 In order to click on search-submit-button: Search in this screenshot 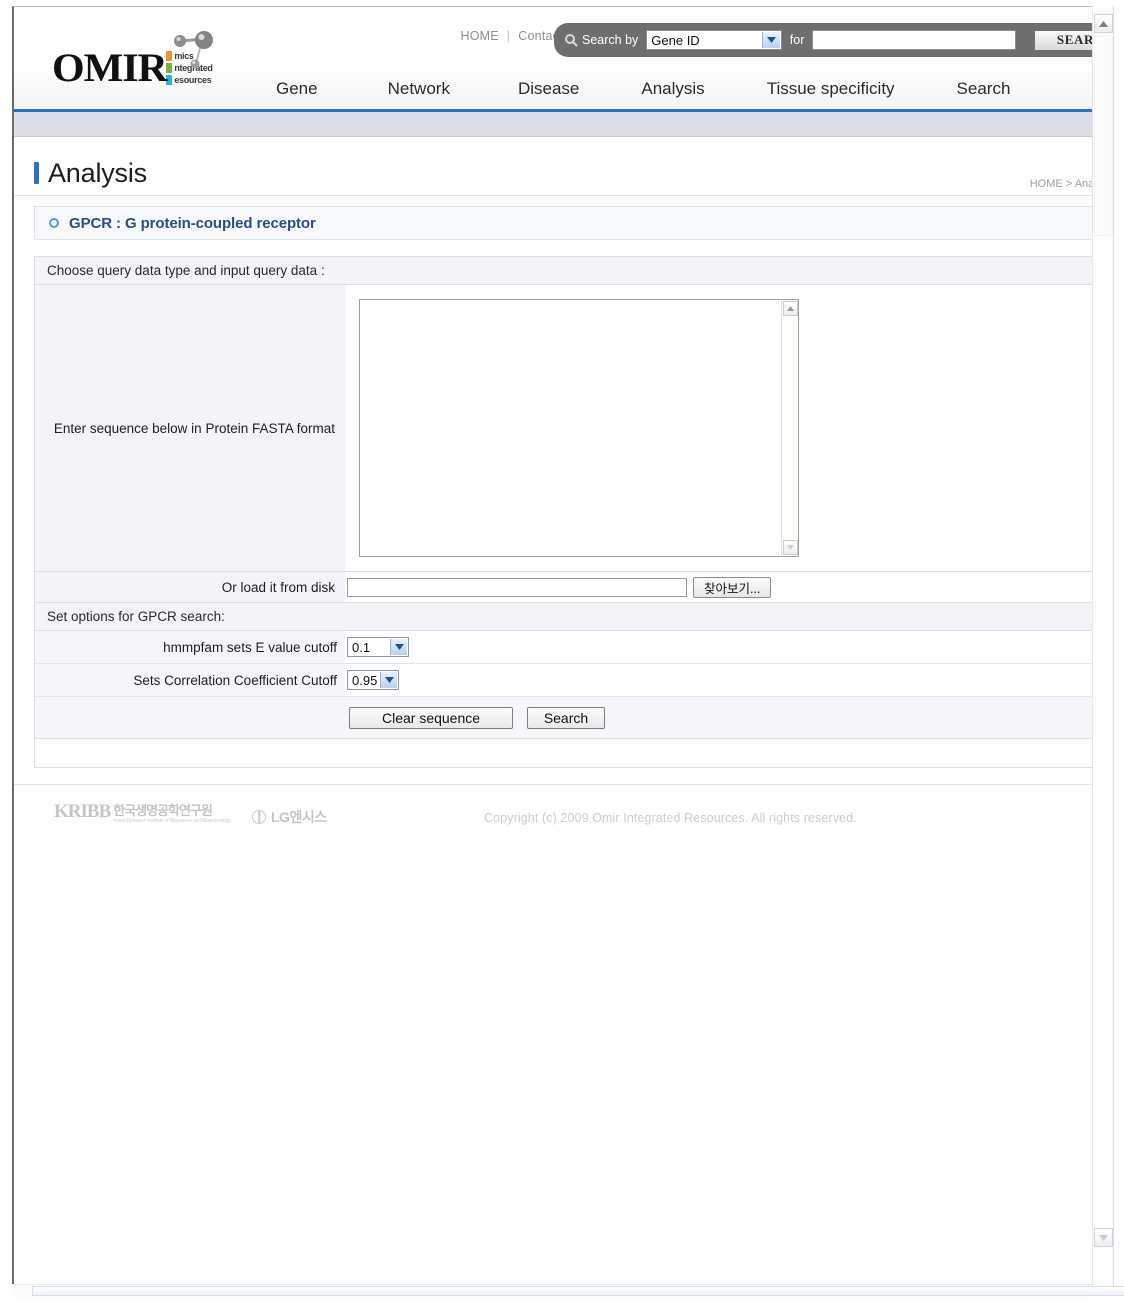, I will do `click(566, 717)`.